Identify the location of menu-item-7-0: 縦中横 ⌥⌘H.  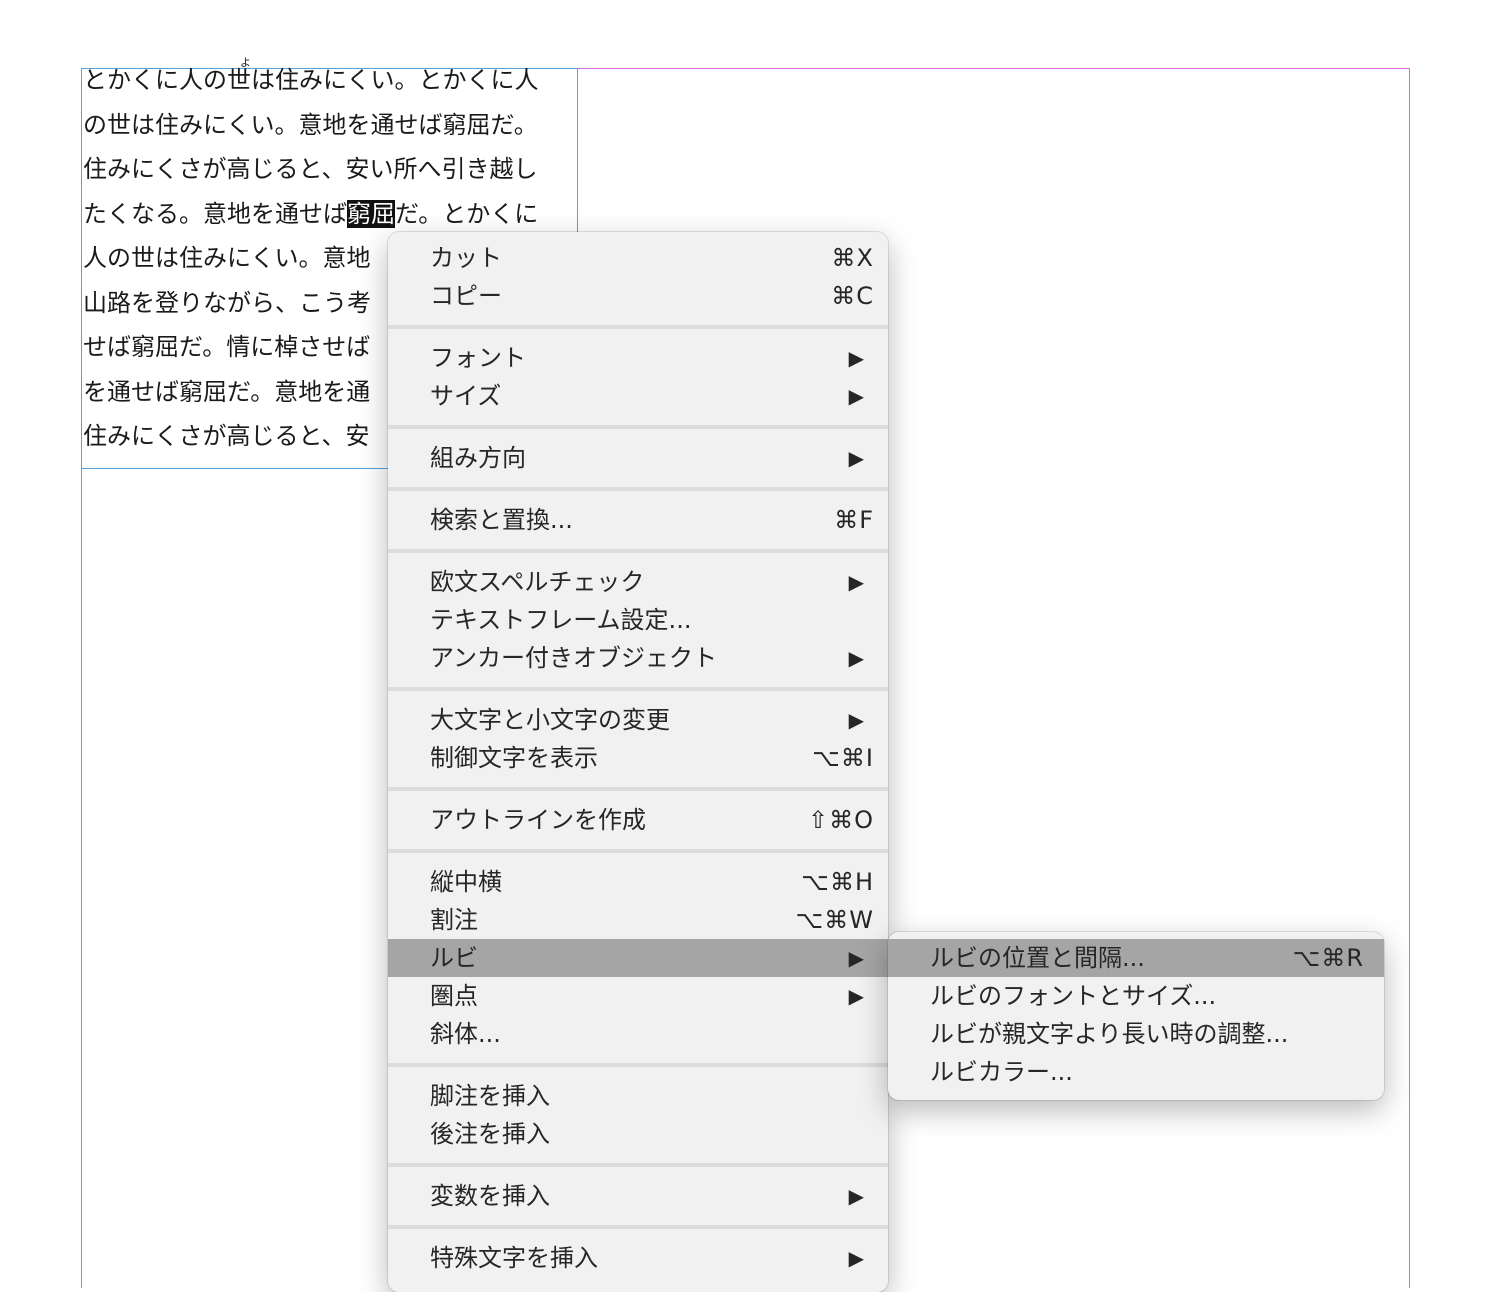
(638, 882).